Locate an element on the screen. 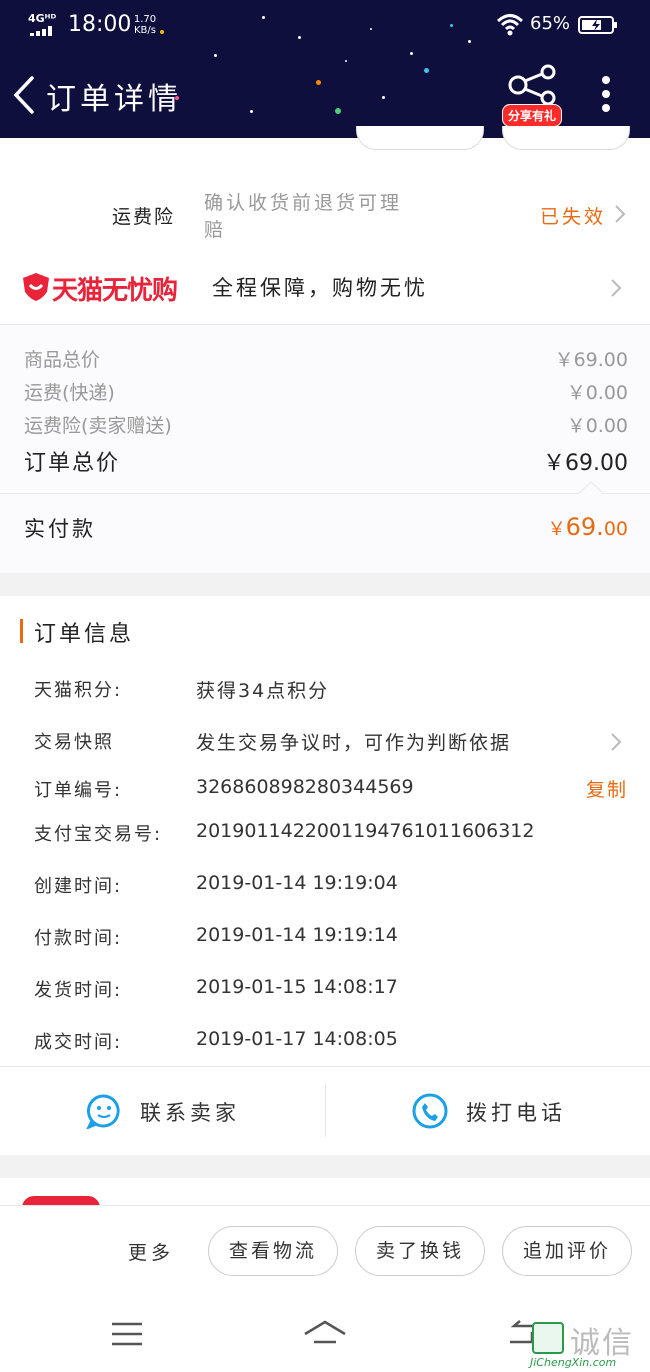  site-watermark: 诚信 JiChengXin.com is located at coordinates (589, 1344).